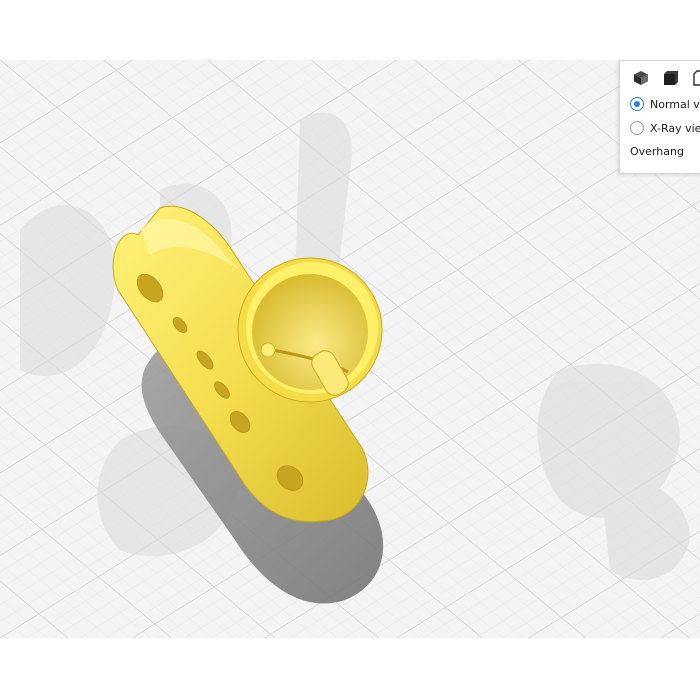  Describe the element at coordinates (641, 78) in the screenshot. I see `3d-view-icon` at that location.